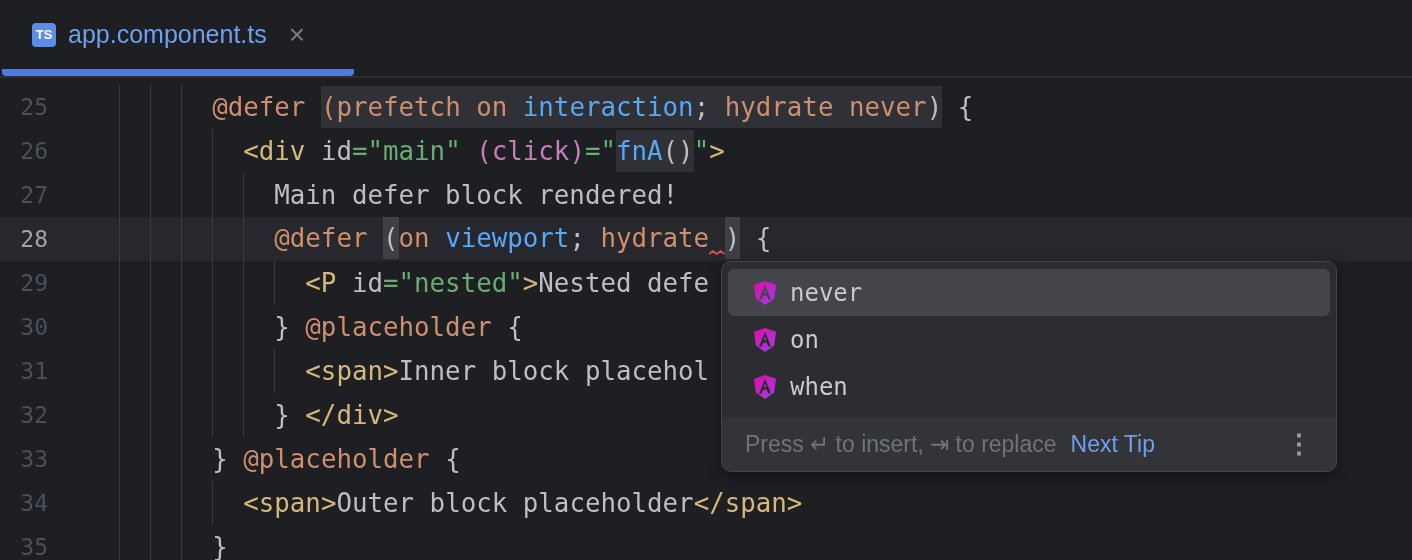 The image size is (1412, 560). What do you see at coordinates (44, 34) in the screenshot?
I see `typescript-file-icon: TS` at bounding box center [44, 34].